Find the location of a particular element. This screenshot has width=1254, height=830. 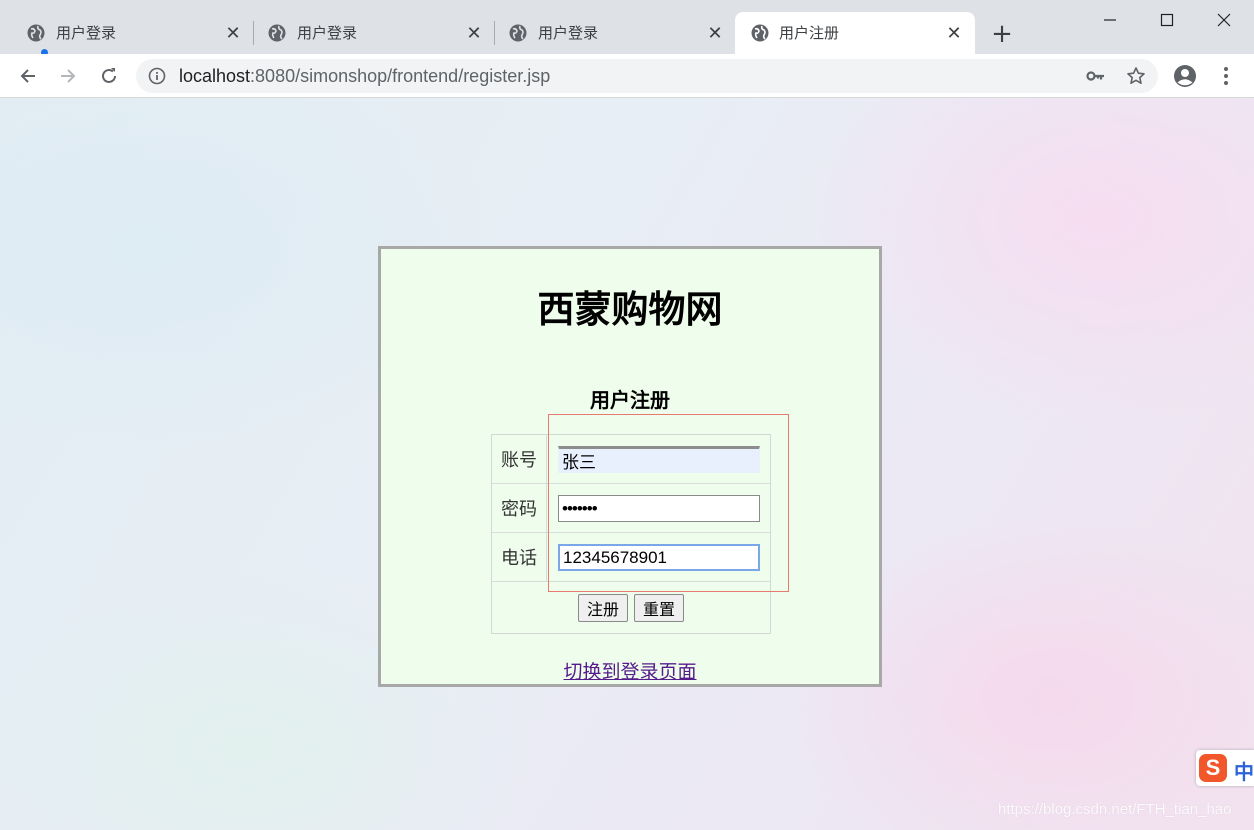

watermark: https://blog.csdn.net/FTH_tian_hao is located at coordinates (1115, 809).